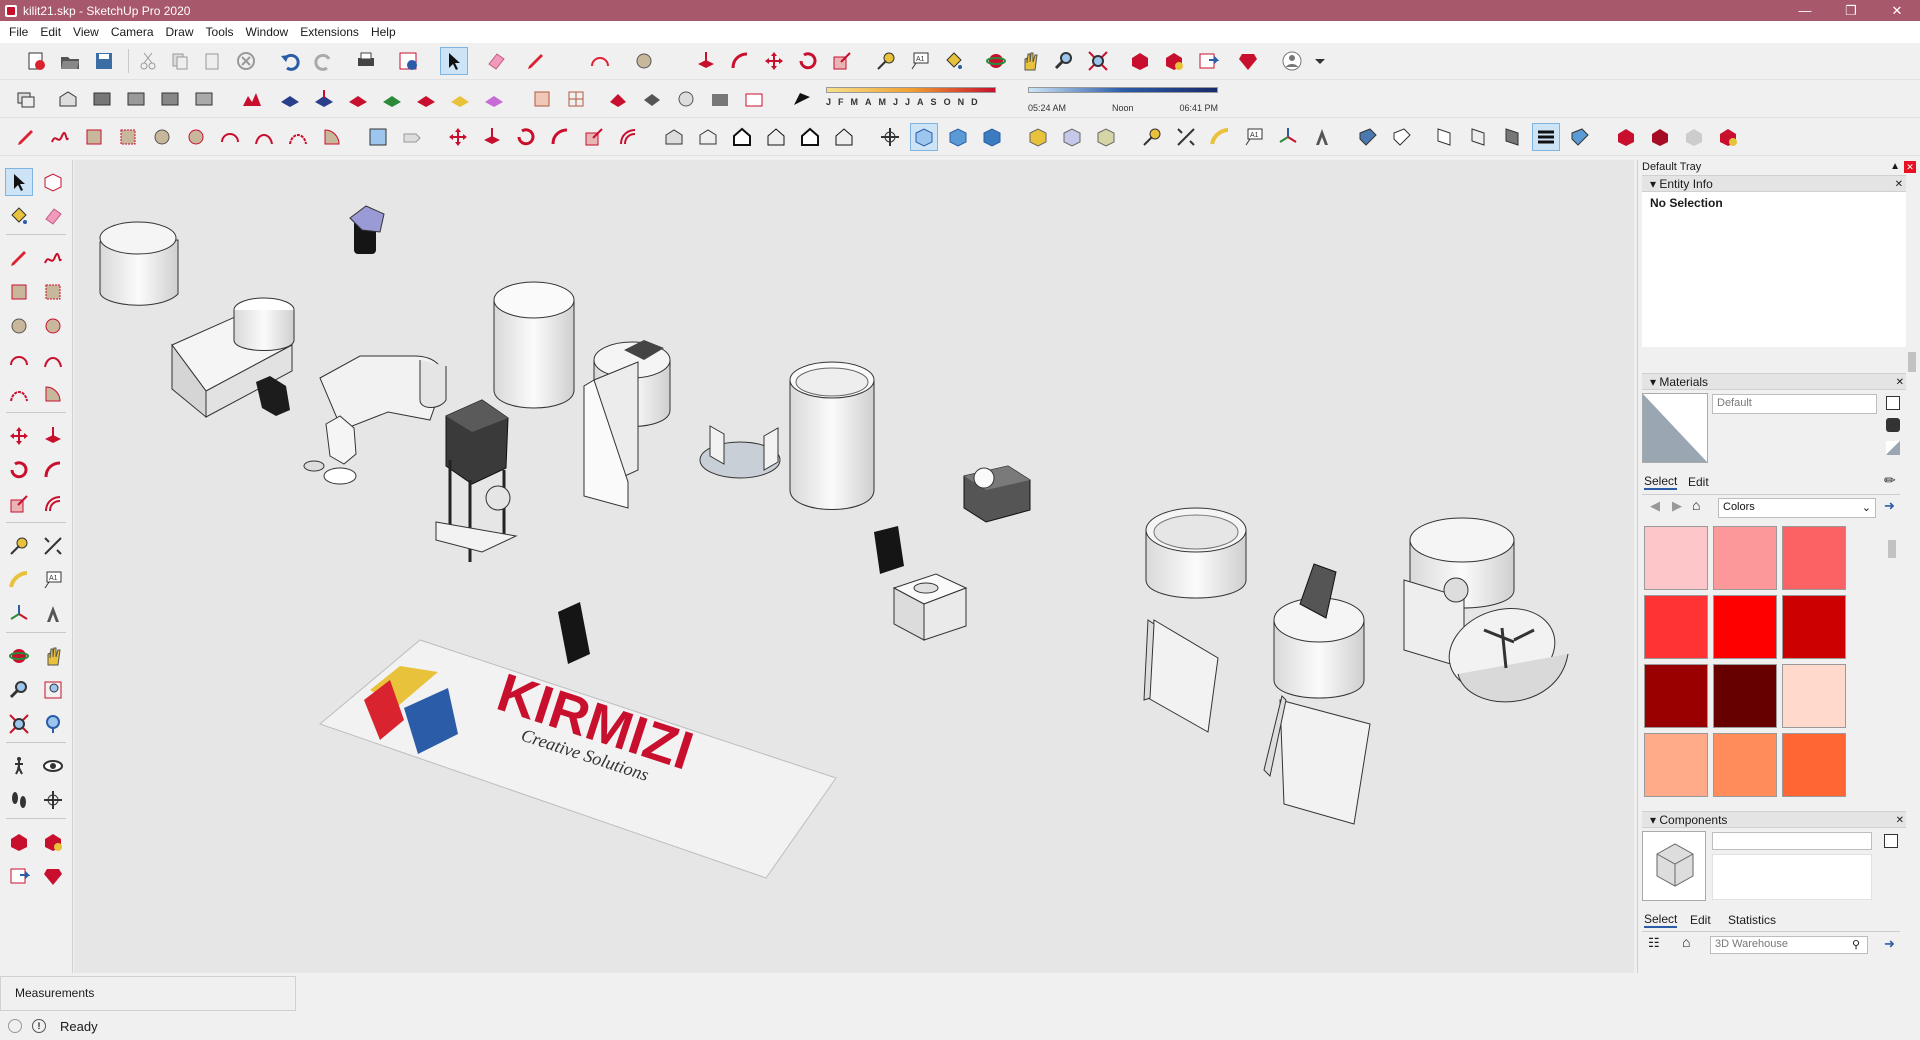 This screenshot has height=1040, width=1920. Describe the element at coordinates (574, 633) in the screenshot. I see `model-small-black-part` at that location.